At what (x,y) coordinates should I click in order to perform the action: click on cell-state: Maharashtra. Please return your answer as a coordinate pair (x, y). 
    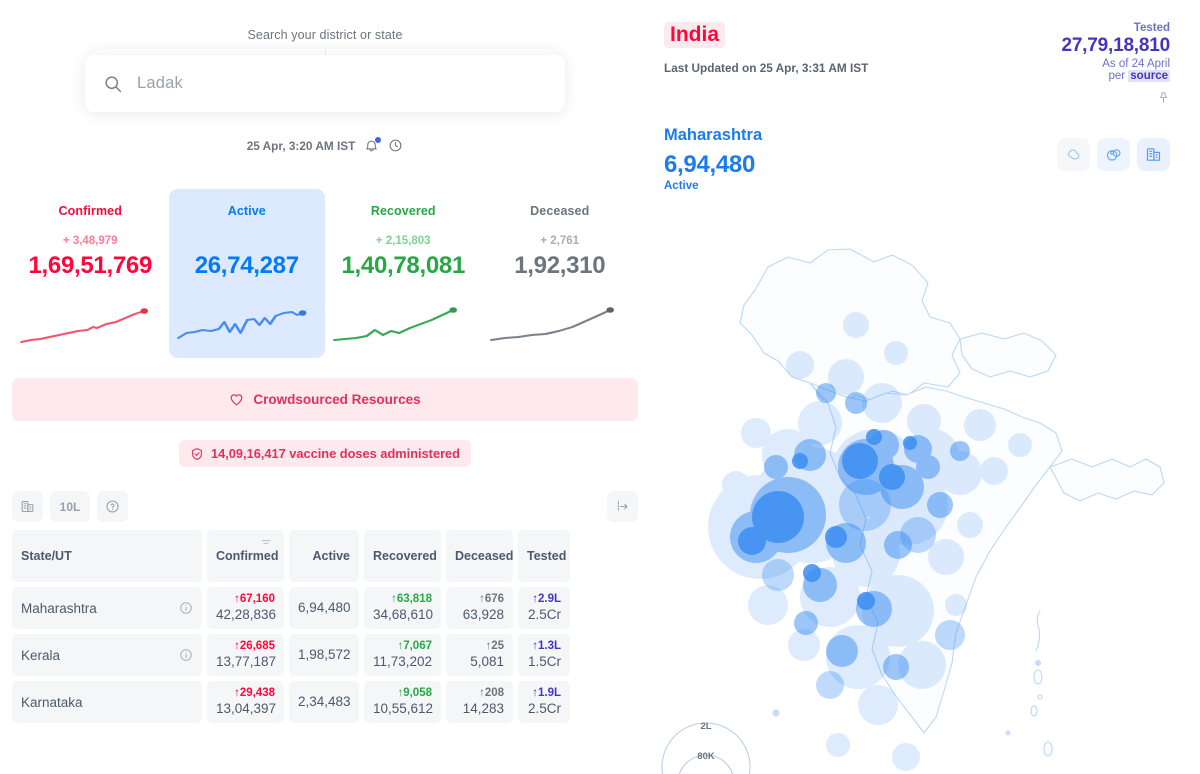
    Looking at the image, I should click on (107, 608).